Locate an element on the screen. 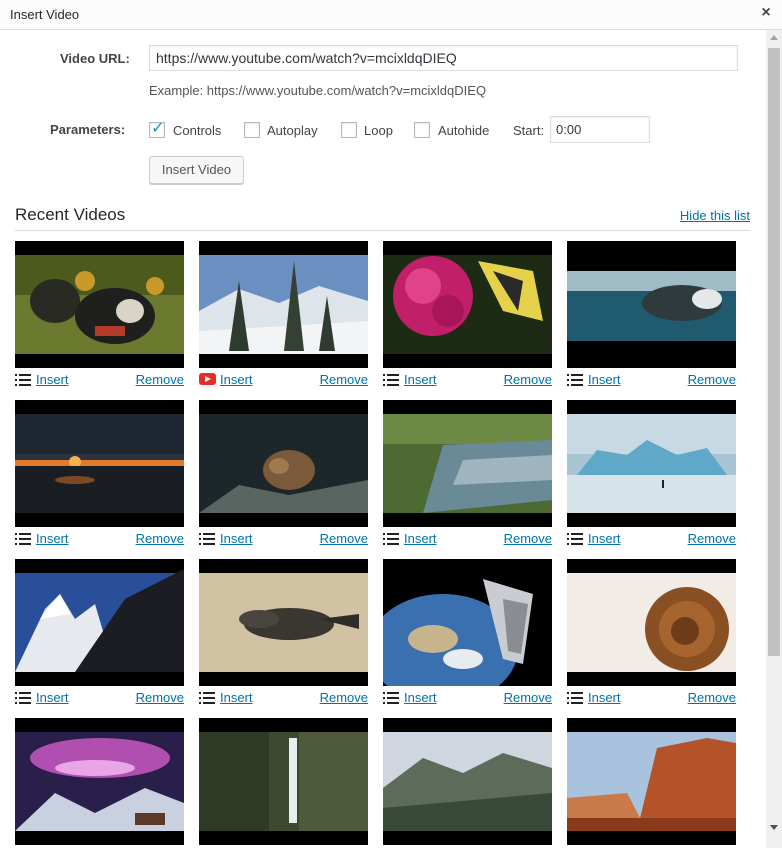  video-url-input is located at coordinates (443, 58).